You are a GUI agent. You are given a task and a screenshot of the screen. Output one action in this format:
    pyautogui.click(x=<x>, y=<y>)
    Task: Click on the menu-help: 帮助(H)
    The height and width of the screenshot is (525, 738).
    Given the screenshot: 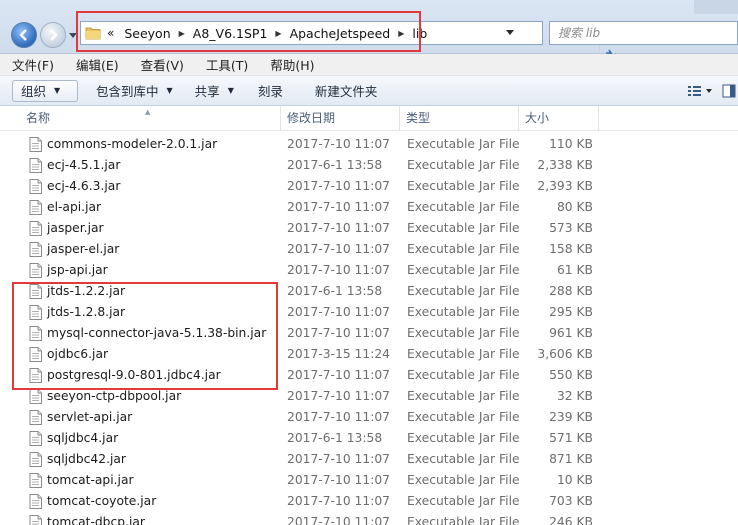 What is the action you would take?
    pyautogui.click(x=292, y=64)
    